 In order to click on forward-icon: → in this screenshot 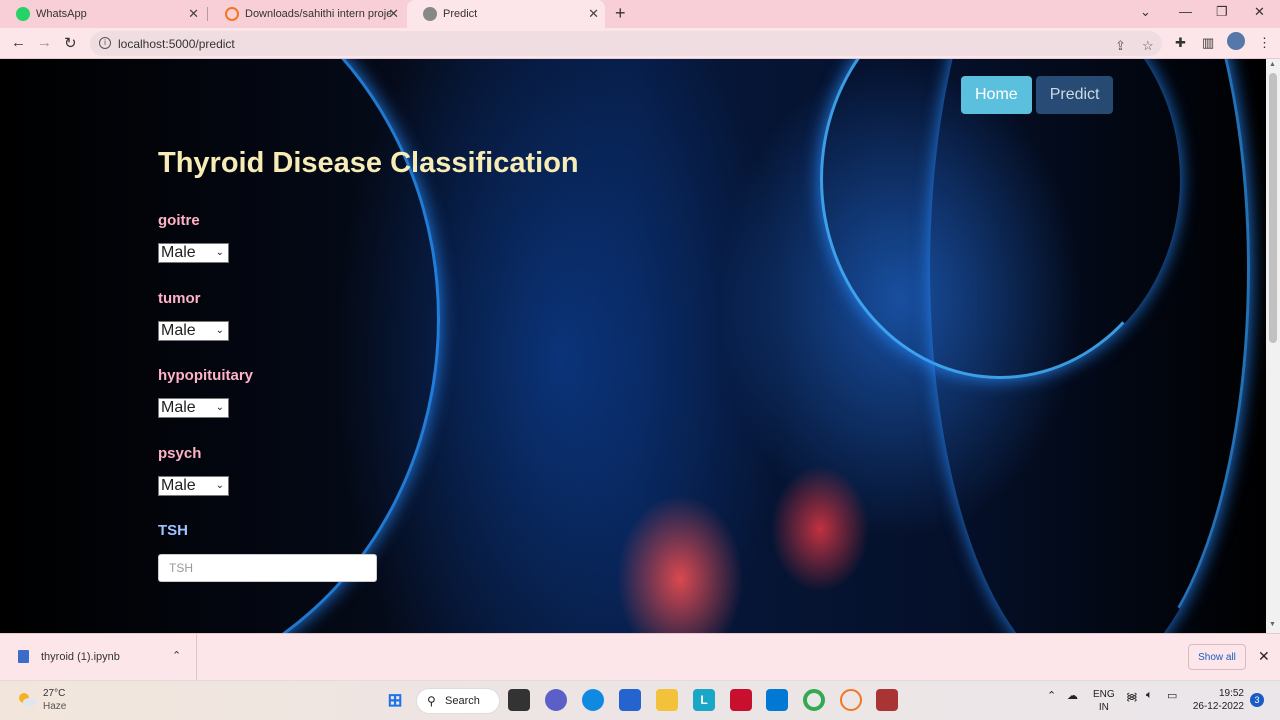, I will do `click(44, 42)`.